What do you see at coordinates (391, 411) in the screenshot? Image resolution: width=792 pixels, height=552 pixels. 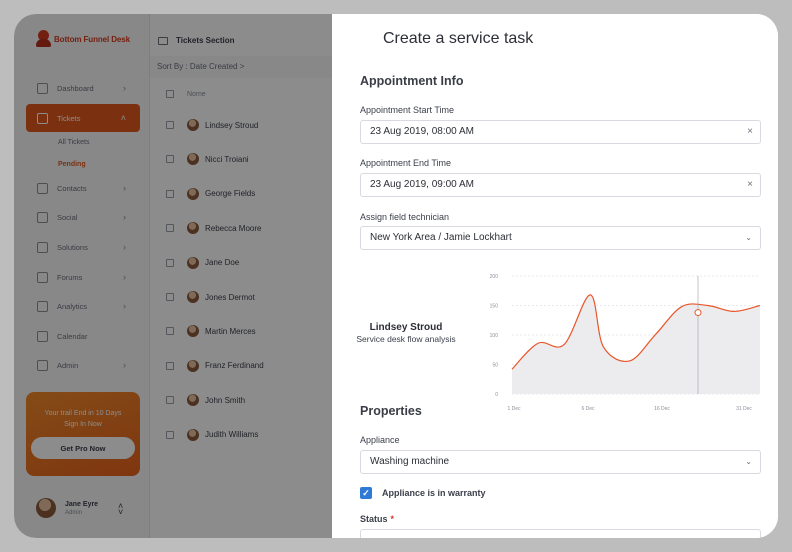 I see `section-properties: Properties` at bounding box center [391, 411].